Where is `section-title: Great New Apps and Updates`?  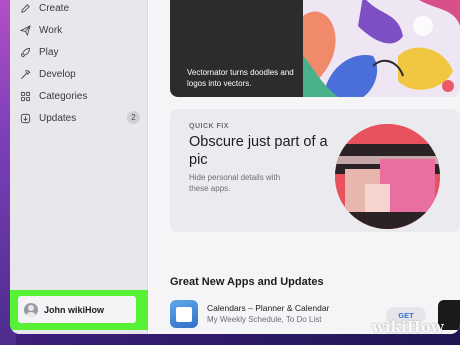
section-title: Great New Apps and Updates is located at coordinates (247, 282).